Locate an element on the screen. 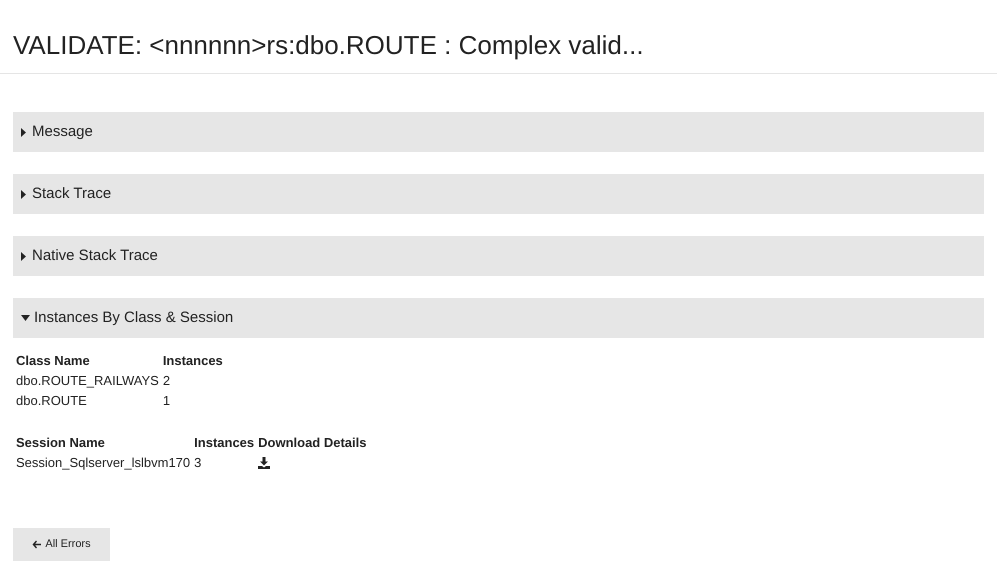  section-header: Message is located at coordinates (498, 132).